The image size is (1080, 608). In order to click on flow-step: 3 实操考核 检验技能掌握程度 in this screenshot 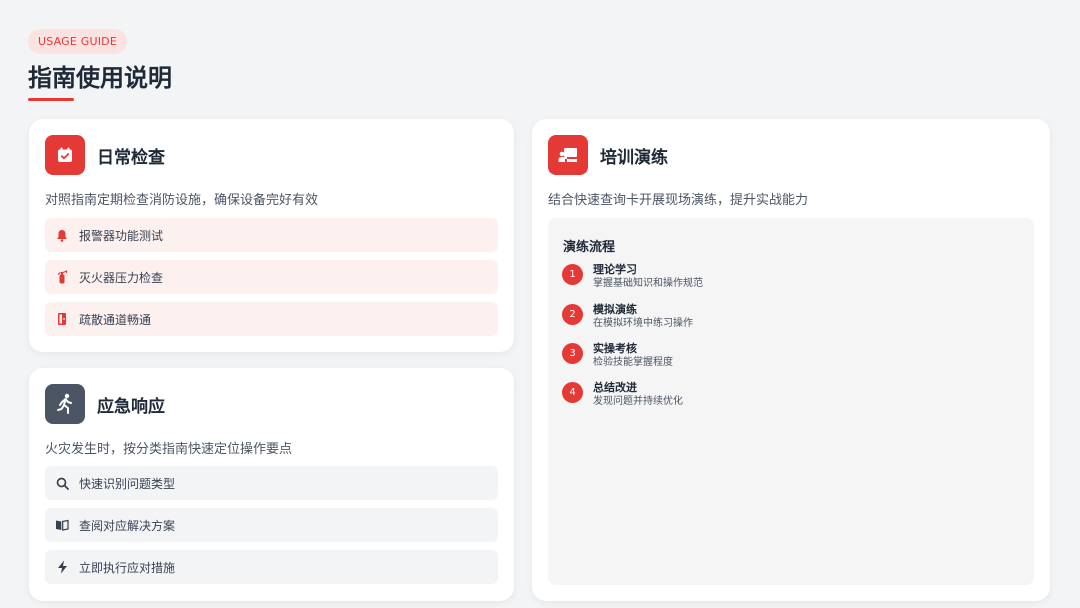, I will do `click(617, 355)`.